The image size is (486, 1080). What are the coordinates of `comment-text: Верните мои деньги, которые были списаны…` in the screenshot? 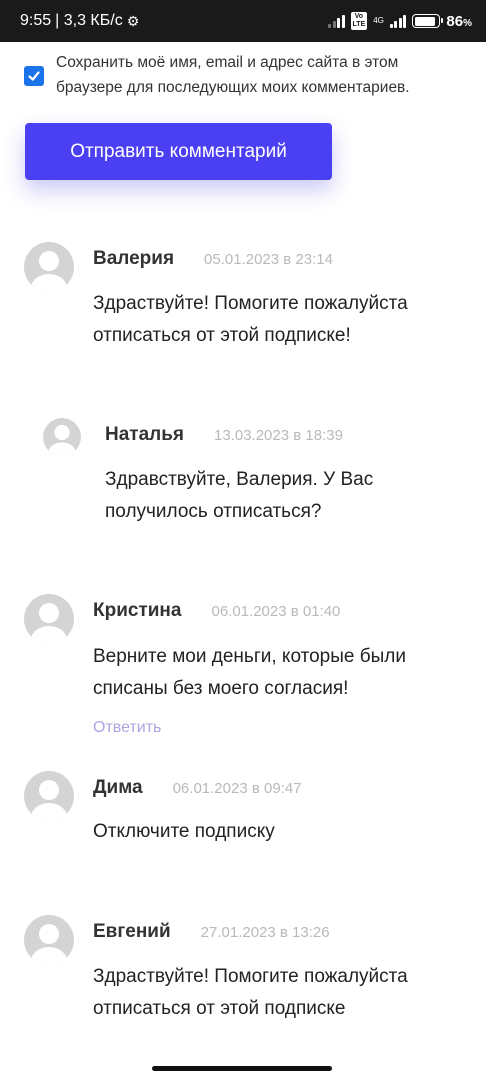 It's located at (249, 672).